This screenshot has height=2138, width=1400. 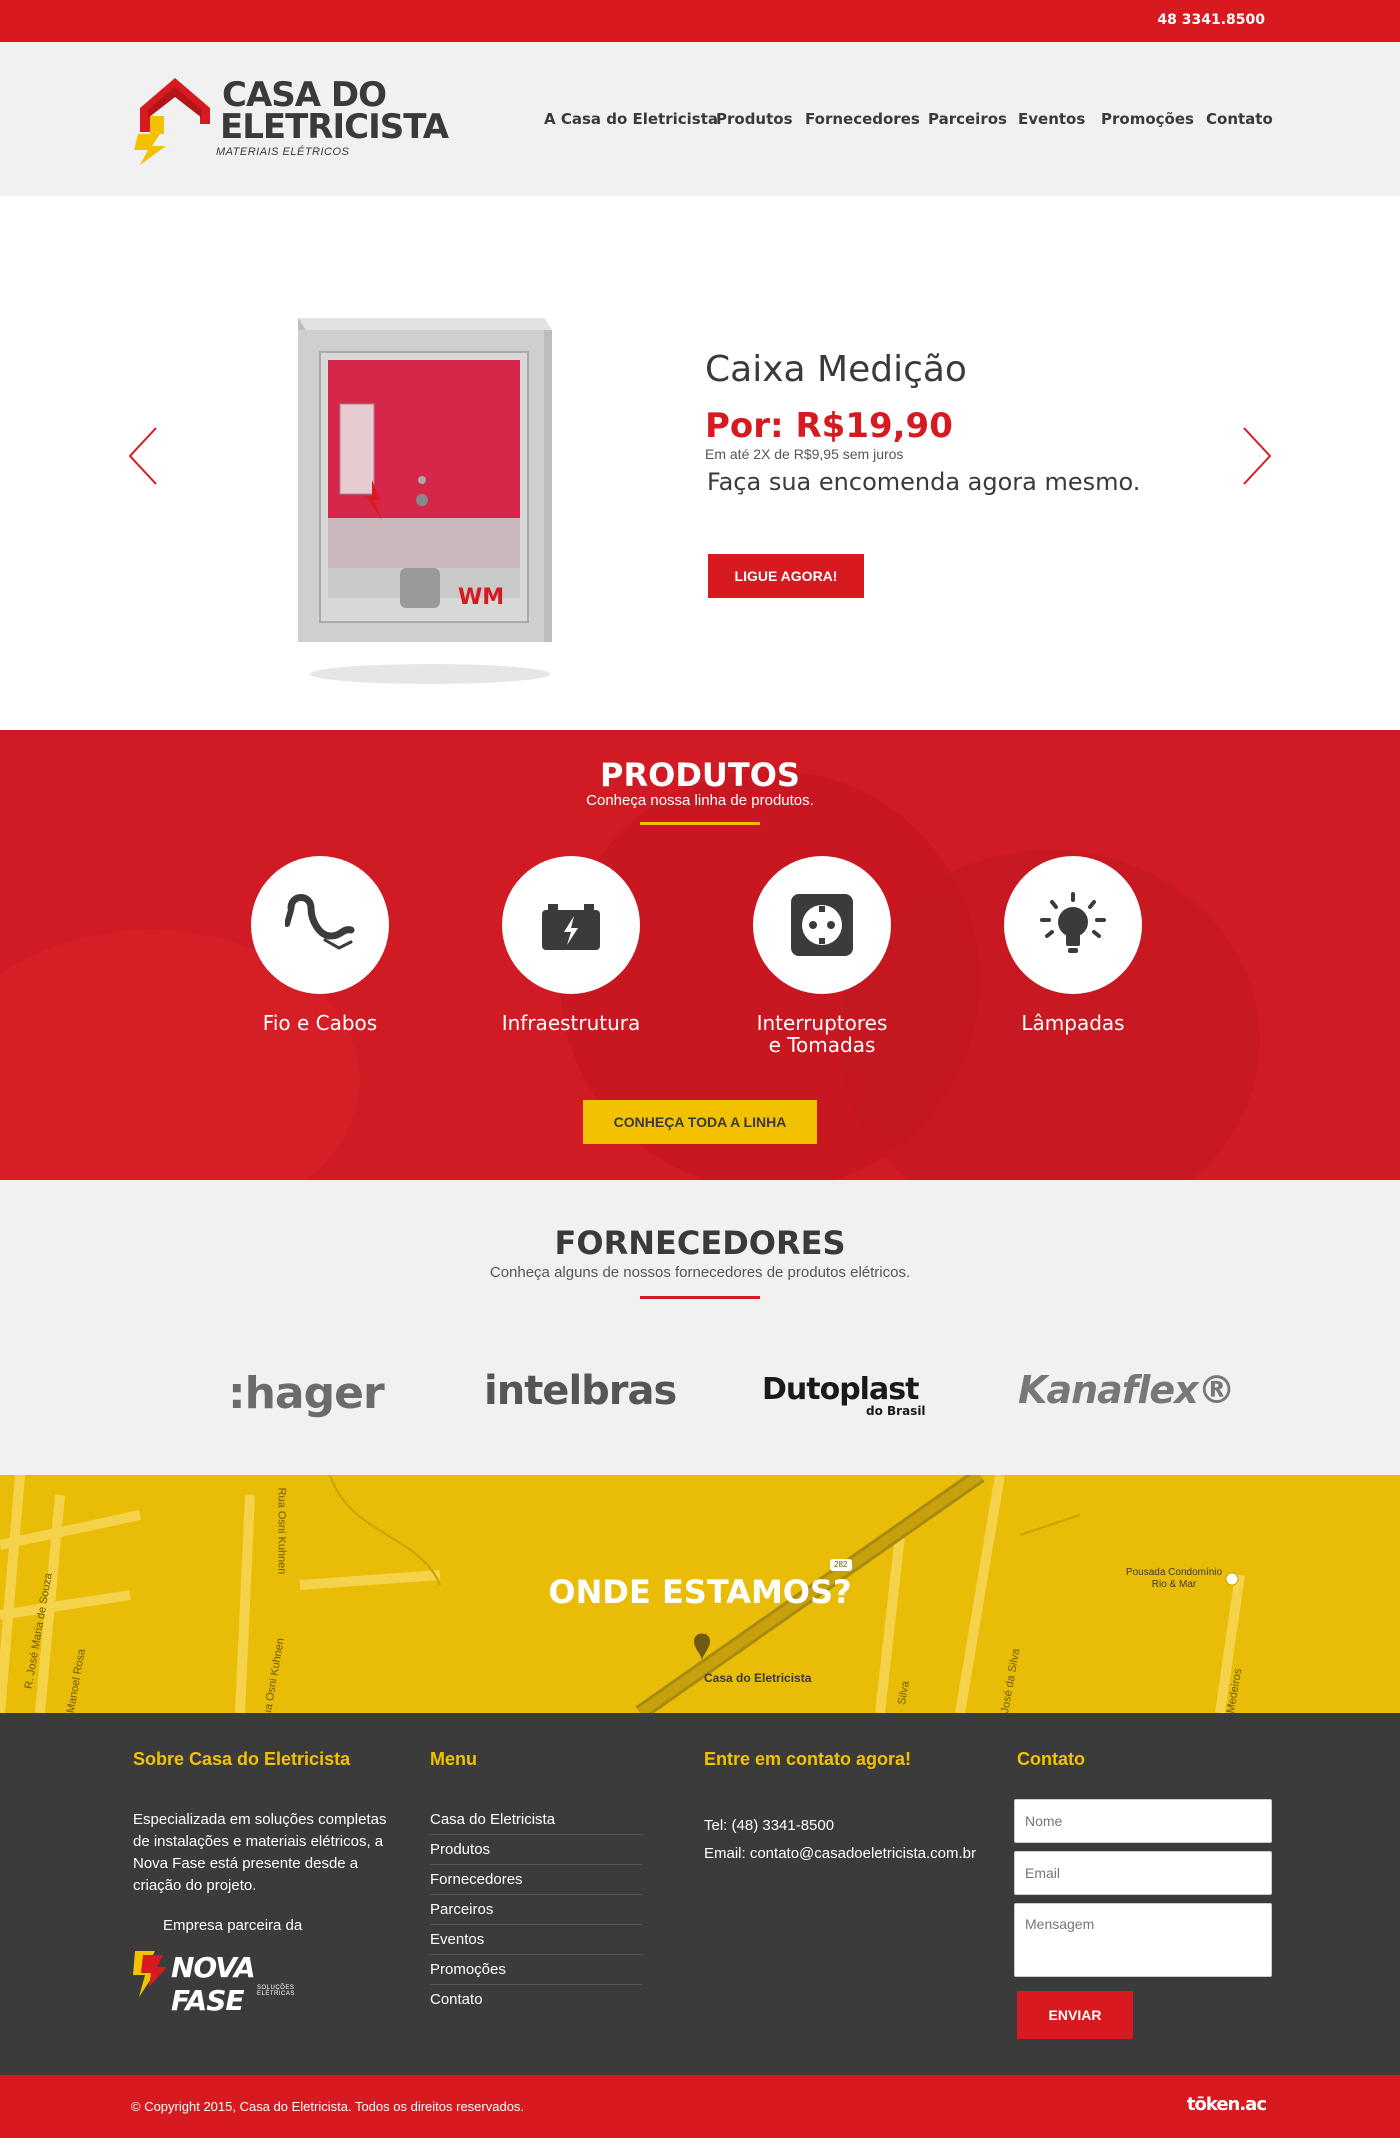 What do you see at coordinates (1239, 119) in the screenshot?
I see `nav-contato: Contato` at bounding box center [1239, 119].